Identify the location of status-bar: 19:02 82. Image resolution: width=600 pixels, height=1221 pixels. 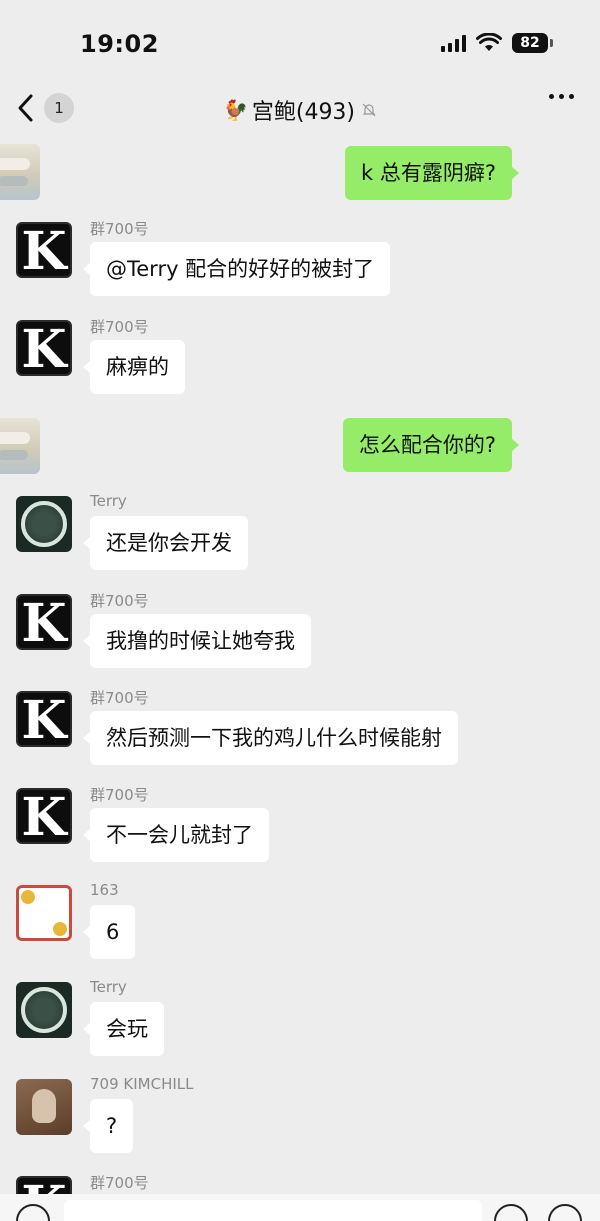
(300, 41).